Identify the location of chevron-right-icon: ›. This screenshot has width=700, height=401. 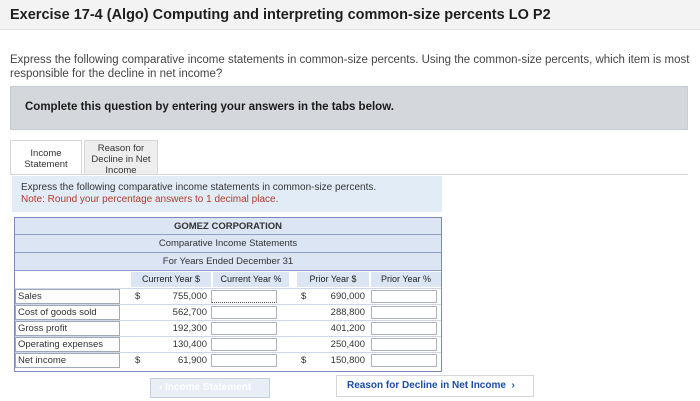
(510, 385).